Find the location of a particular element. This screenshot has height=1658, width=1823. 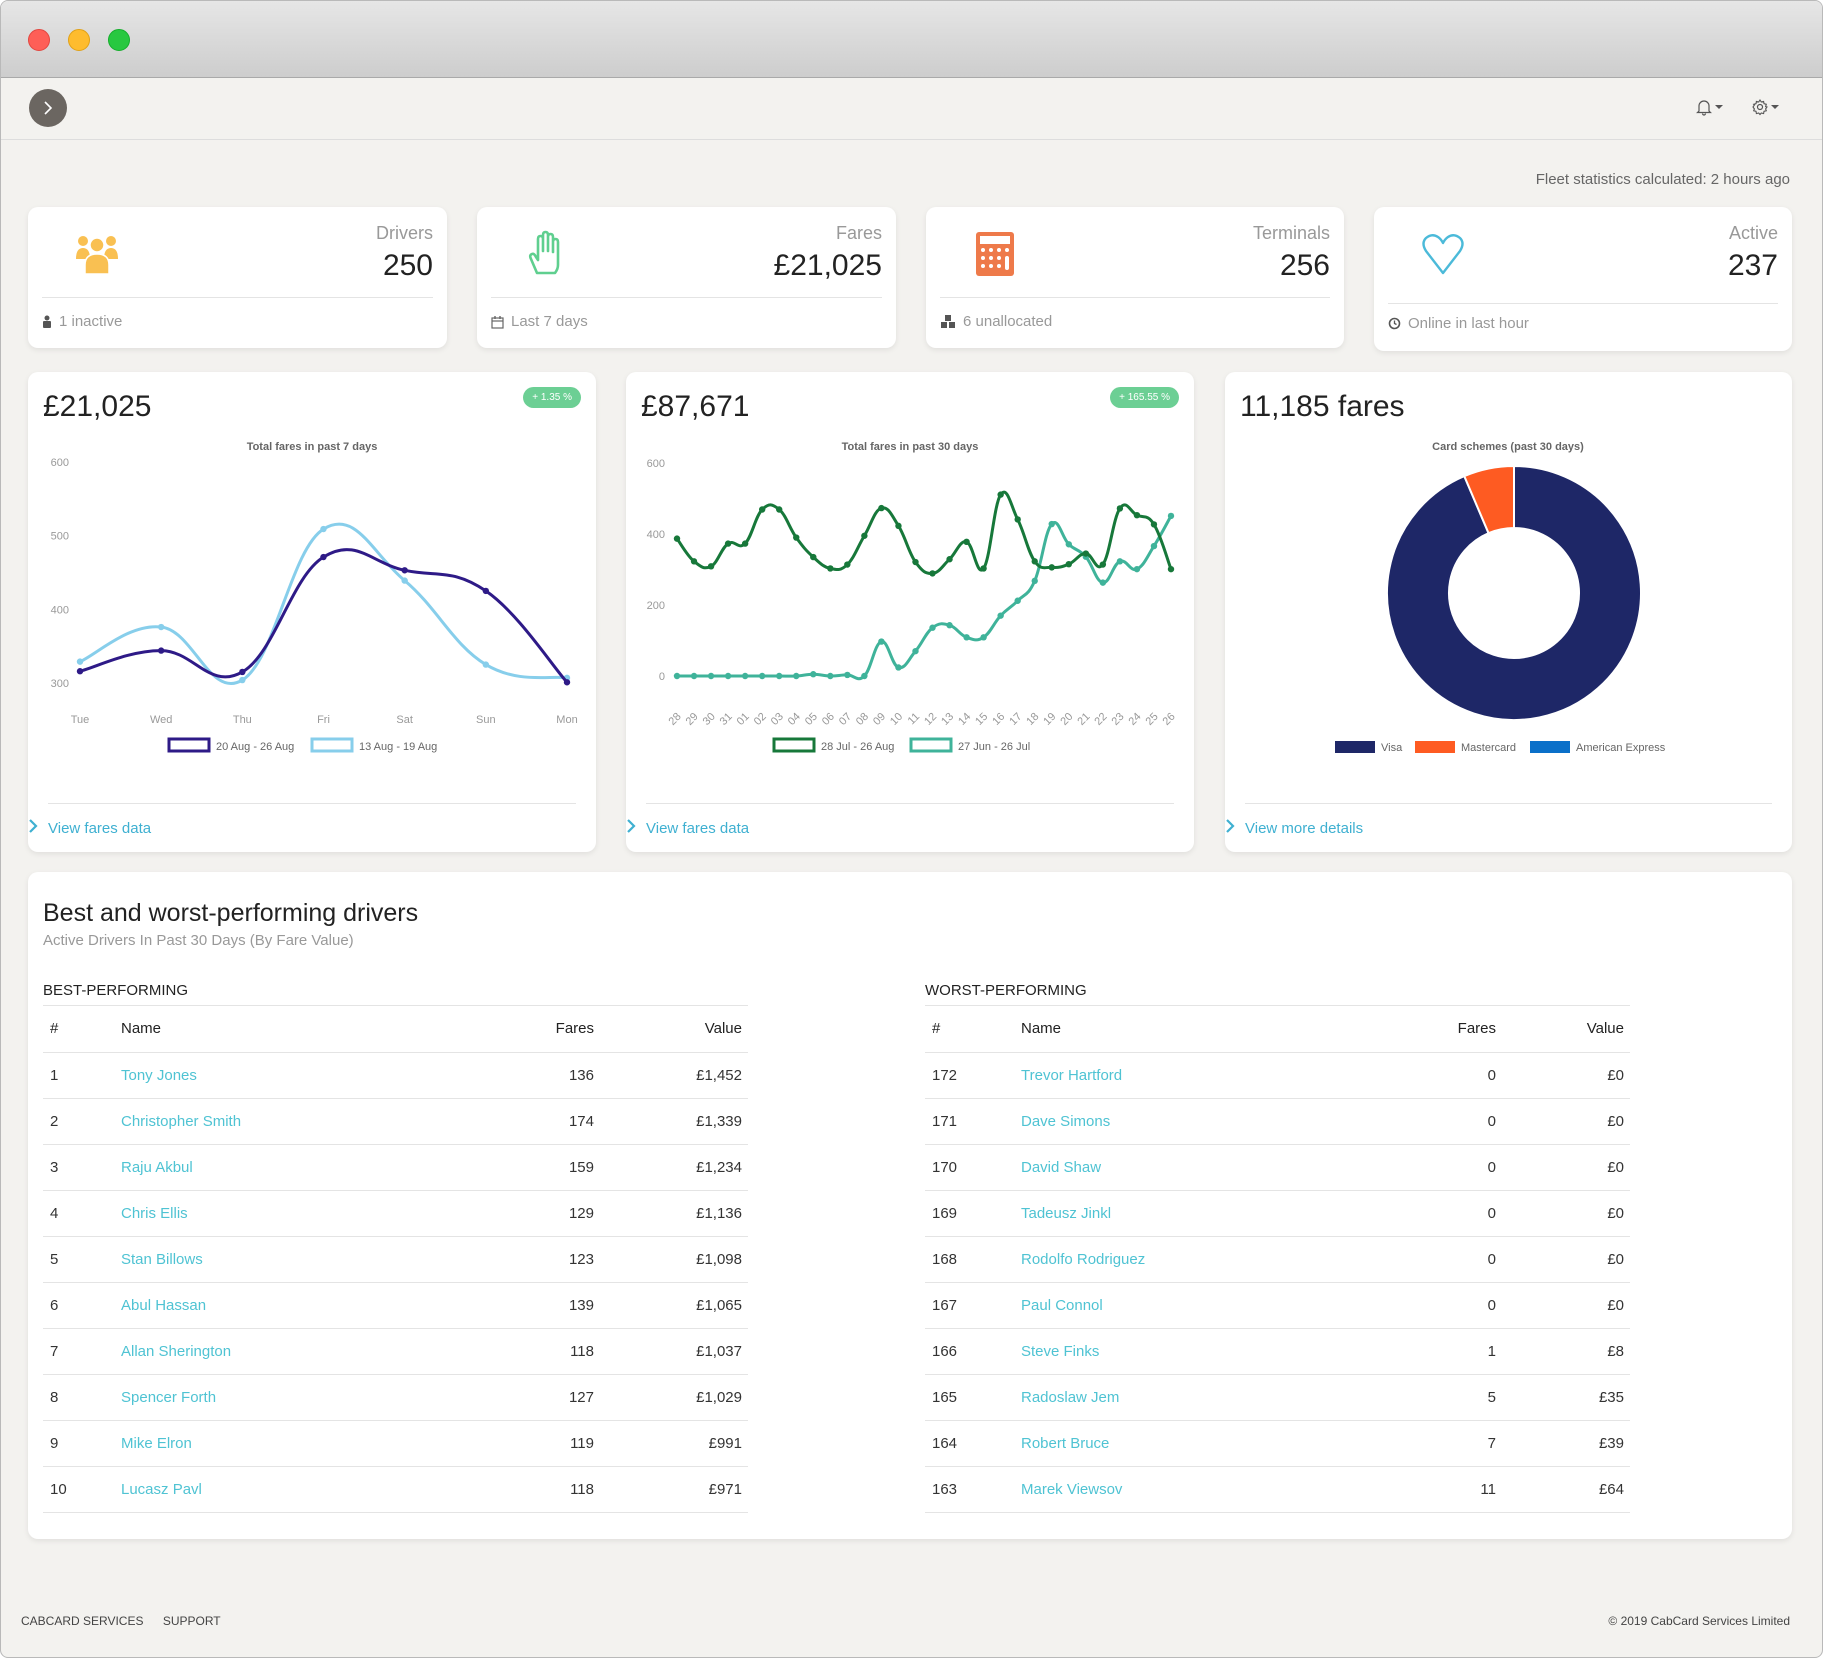

x-tick-label: 30 is located at coordinates (709, 719).